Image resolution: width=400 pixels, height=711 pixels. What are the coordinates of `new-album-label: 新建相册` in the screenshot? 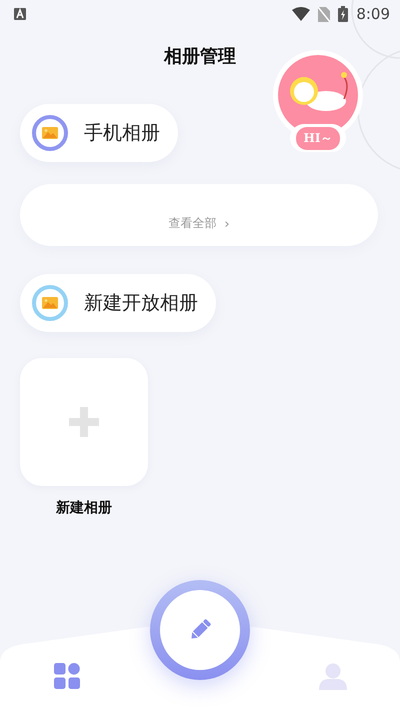 It's located at (84, 508).